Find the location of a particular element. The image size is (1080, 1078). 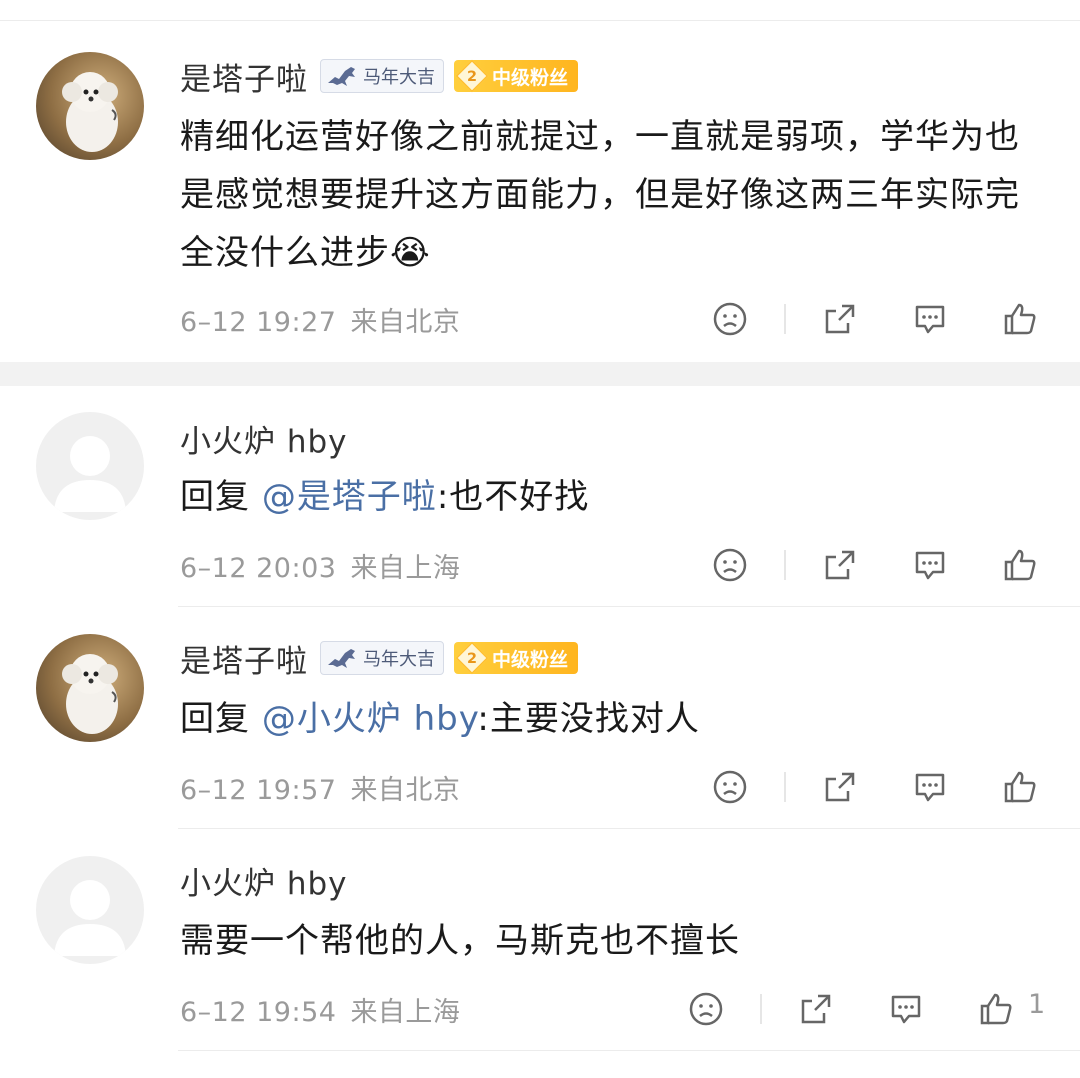

action-bar: 1 is located at coordinates (860, 1009).